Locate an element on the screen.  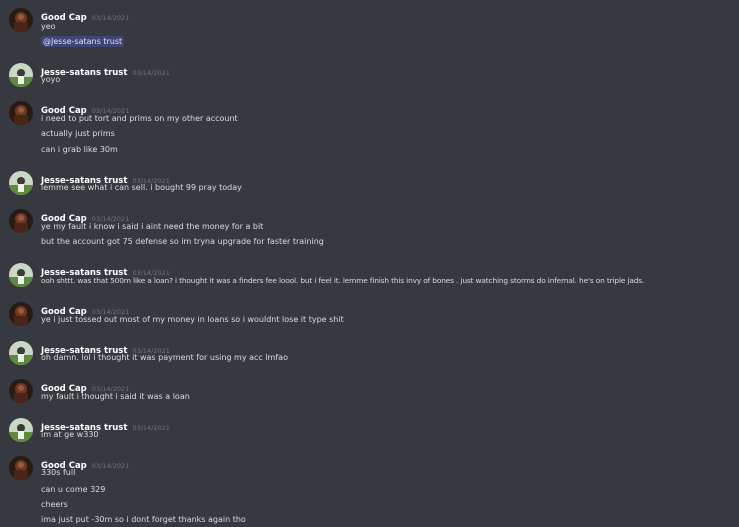
message-text: my fault i thought i said it was a loan is located at coordinates (115, 396).